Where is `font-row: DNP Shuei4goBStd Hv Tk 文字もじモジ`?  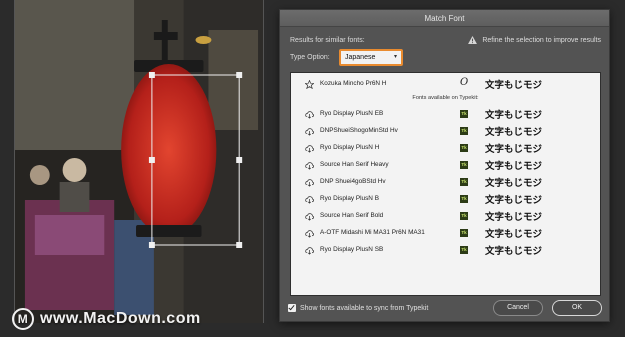 font-row: DNP Shuei4goBStd Hv Tk 文字もじモジ is located at coordinates (445, 182).